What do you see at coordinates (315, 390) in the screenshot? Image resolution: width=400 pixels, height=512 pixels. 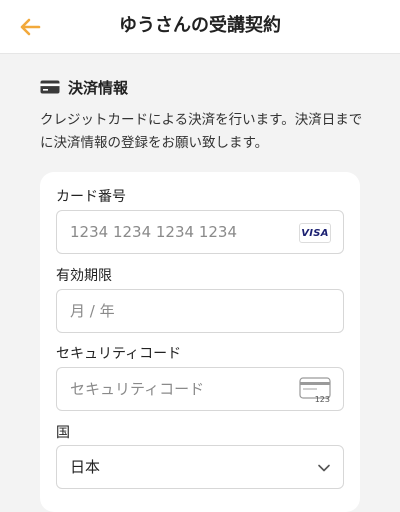 I see `cvc-card-icon: 123` at bounding box center [315, 390].